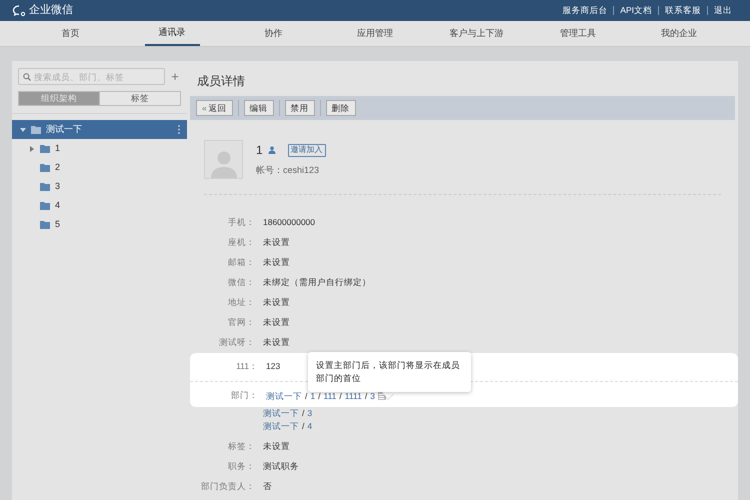 The image size is (750, 500). Describe the element at coordinates (172, 33) in the screenshot. I see `nav-tab: 通讯录` at that location.